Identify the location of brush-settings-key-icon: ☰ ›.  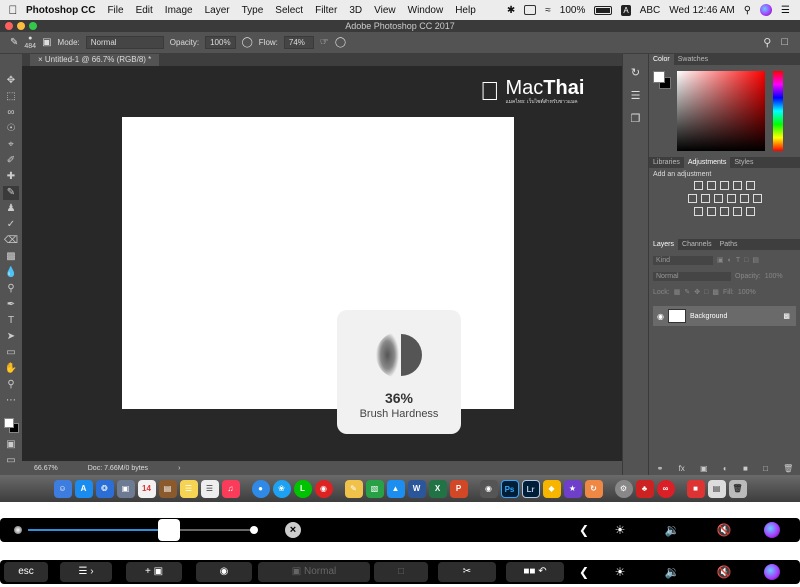
(86, 572).